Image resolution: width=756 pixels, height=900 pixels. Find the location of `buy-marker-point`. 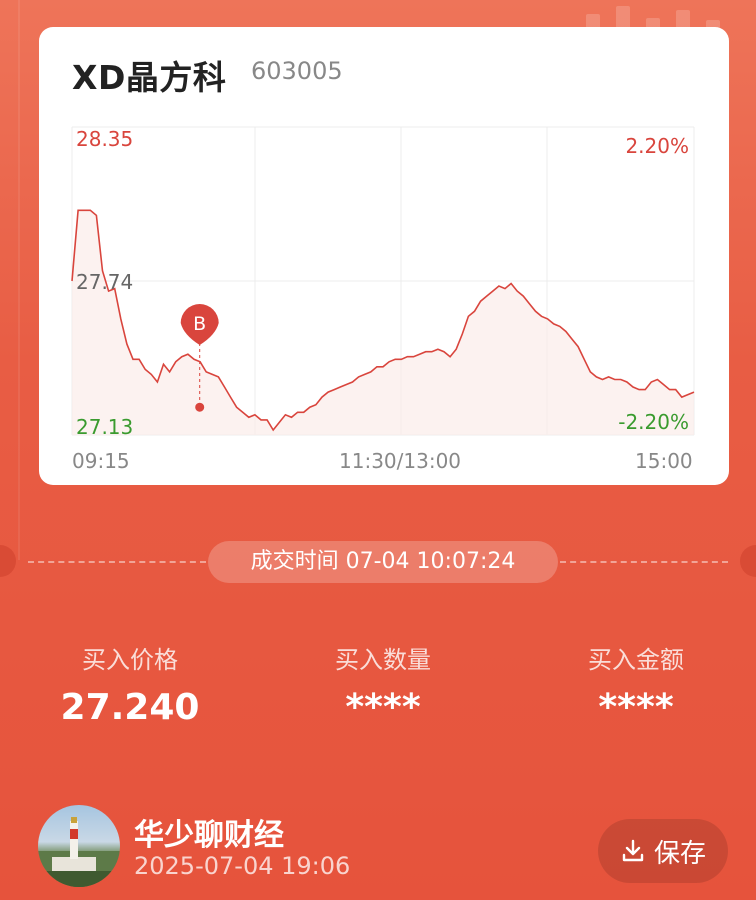

buy-marker-point is located at coordinates (200, 407).